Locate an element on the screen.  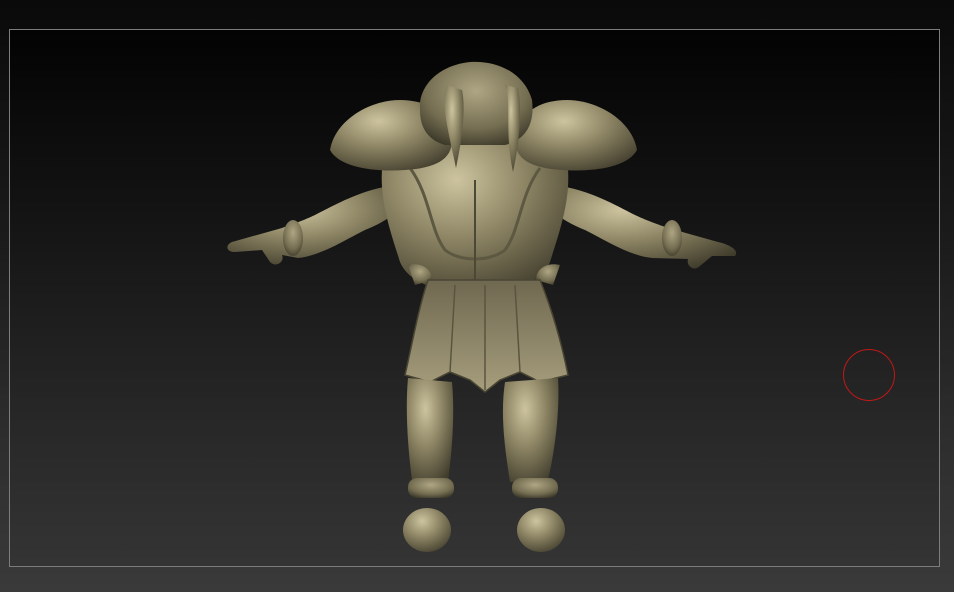
model-arm-right is located at coordinates (641, 227).